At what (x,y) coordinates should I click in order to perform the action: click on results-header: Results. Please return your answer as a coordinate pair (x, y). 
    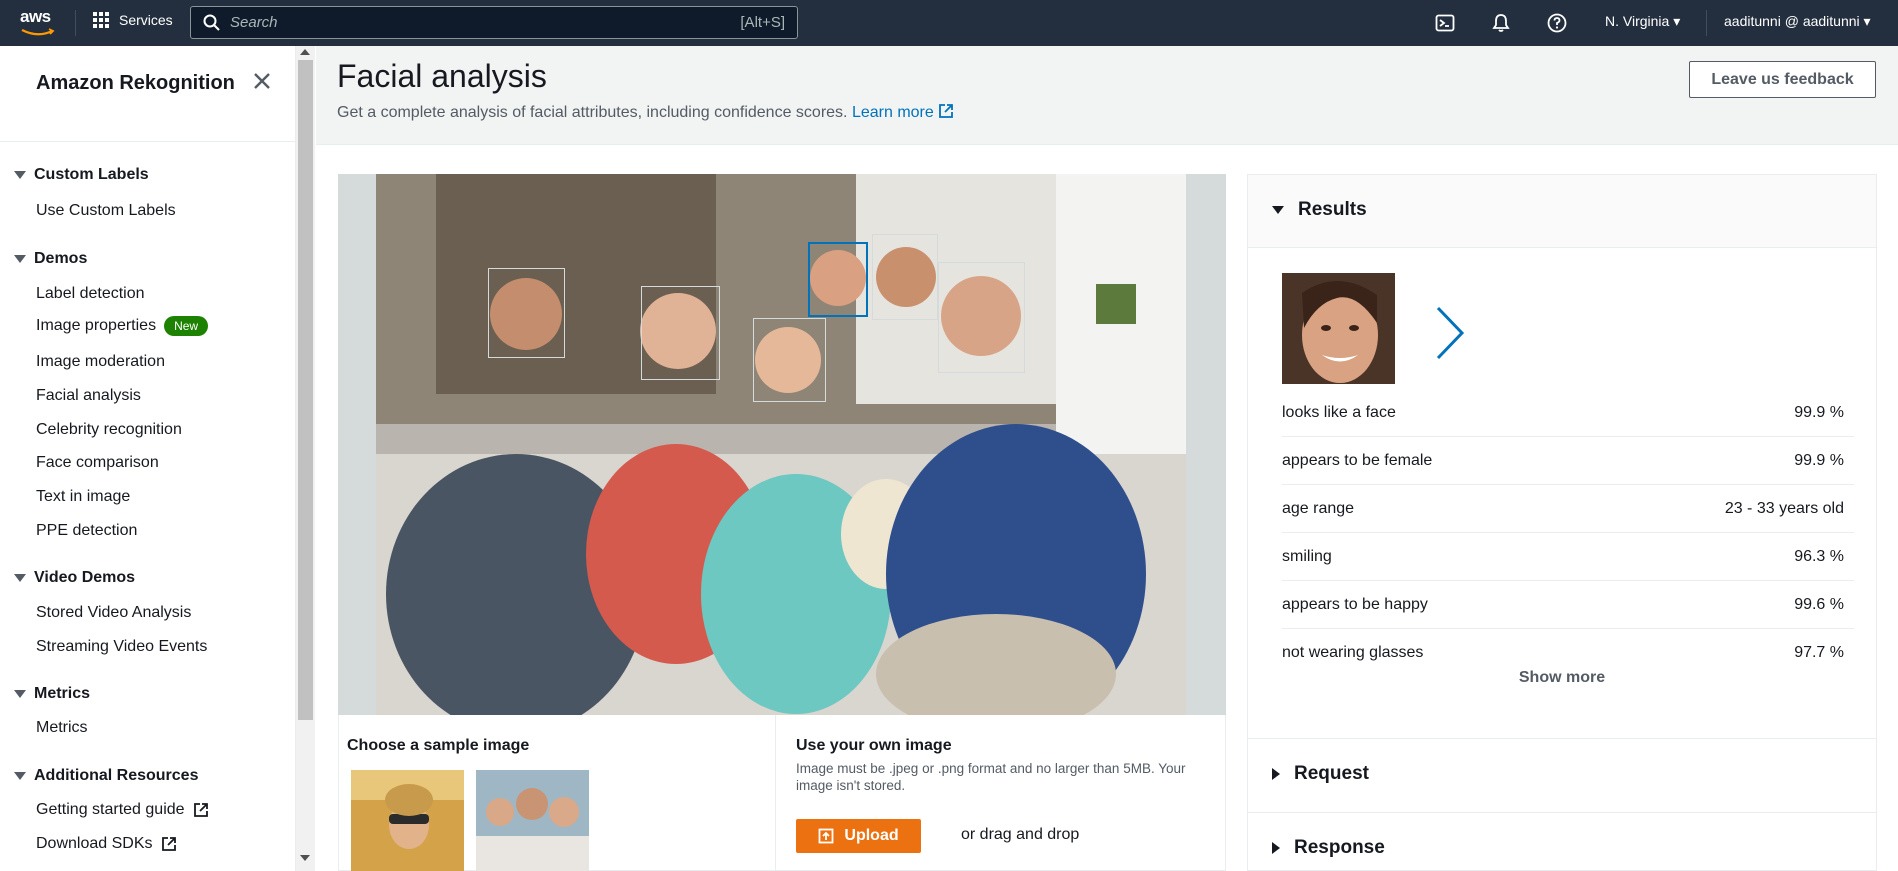
    Looking at the image, I should click on (1562, 211).